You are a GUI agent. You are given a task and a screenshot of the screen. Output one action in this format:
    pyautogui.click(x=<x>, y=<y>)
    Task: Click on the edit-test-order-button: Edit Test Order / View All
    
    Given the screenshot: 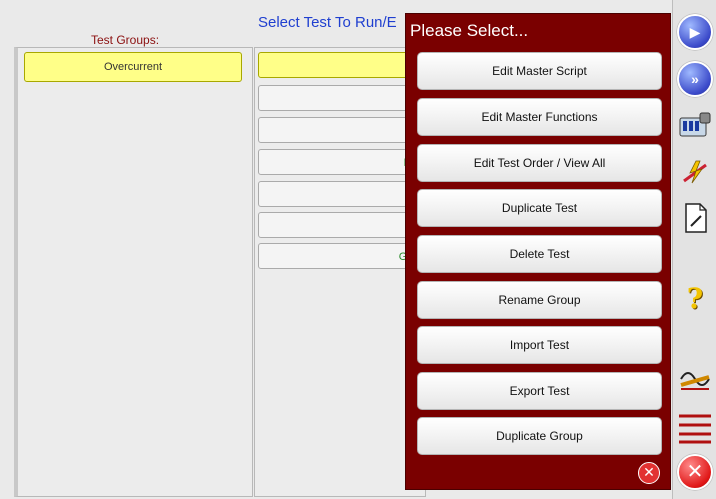 What is the action you would take?
    pyautogui.click(x=539, y=163)
    